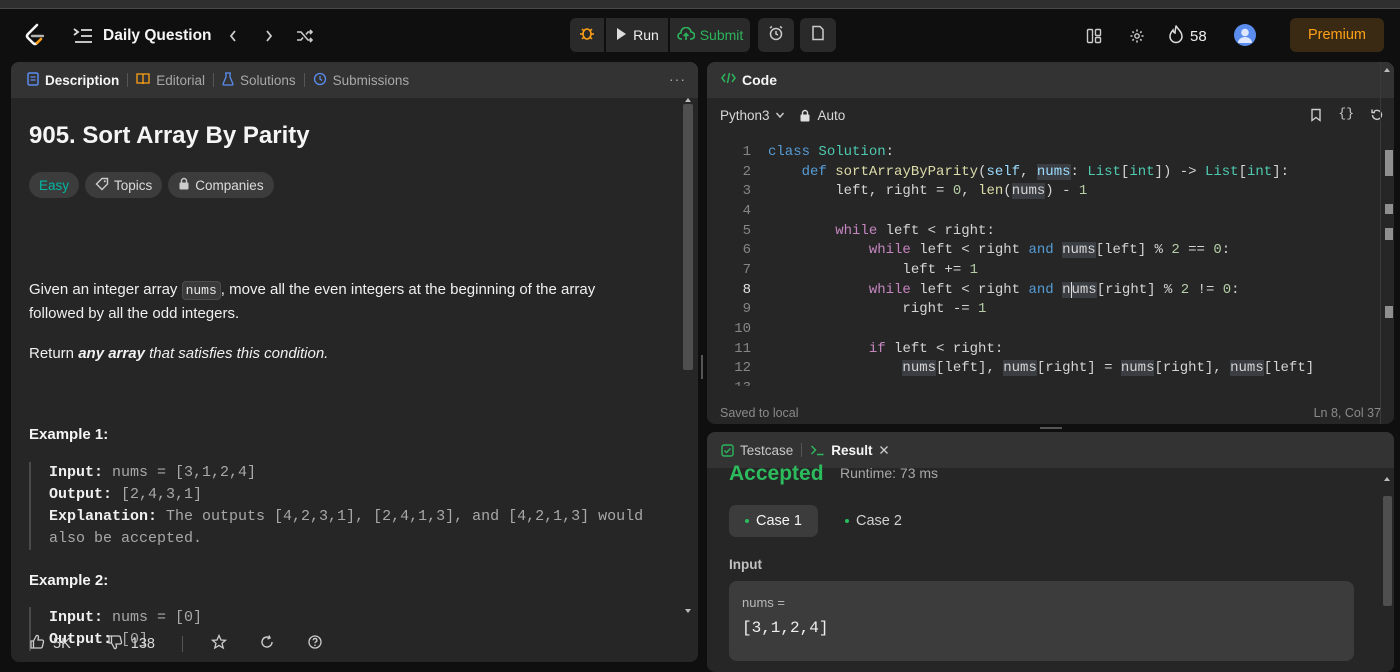 The image size is (1400, 672). I want to click on note-icon, so click(818, 35).